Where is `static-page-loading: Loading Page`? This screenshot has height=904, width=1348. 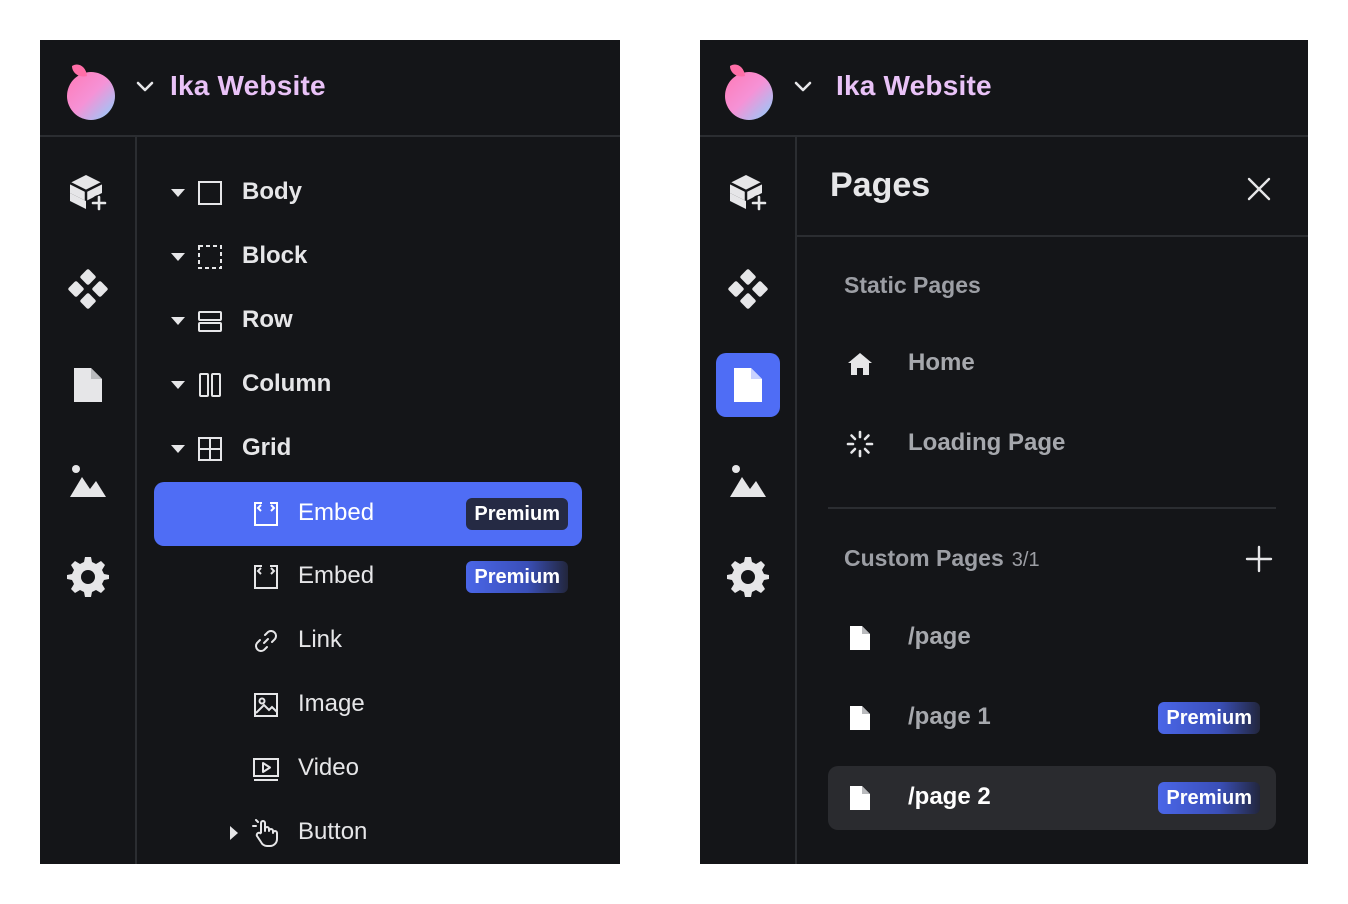 static-page-loading: Loading Page is located at coordinates (1052, 444).